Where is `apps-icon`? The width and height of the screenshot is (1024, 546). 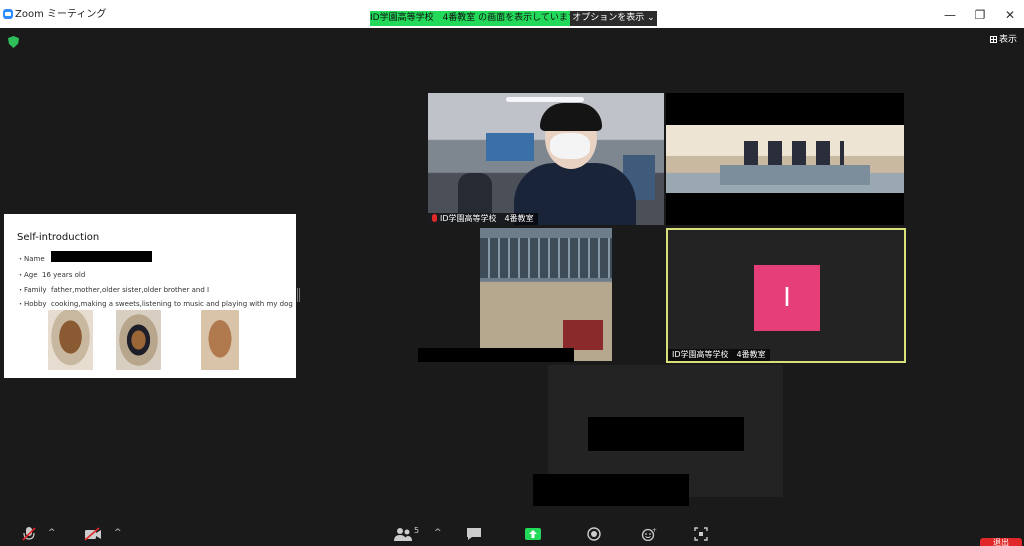
apps-icon is located at coordinates (701, 534).